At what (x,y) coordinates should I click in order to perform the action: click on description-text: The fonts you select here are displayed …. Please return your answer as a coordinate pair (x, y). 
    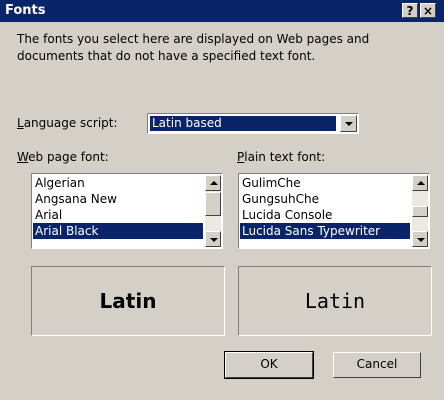
    Looking at the image, I should click on (193, 47).